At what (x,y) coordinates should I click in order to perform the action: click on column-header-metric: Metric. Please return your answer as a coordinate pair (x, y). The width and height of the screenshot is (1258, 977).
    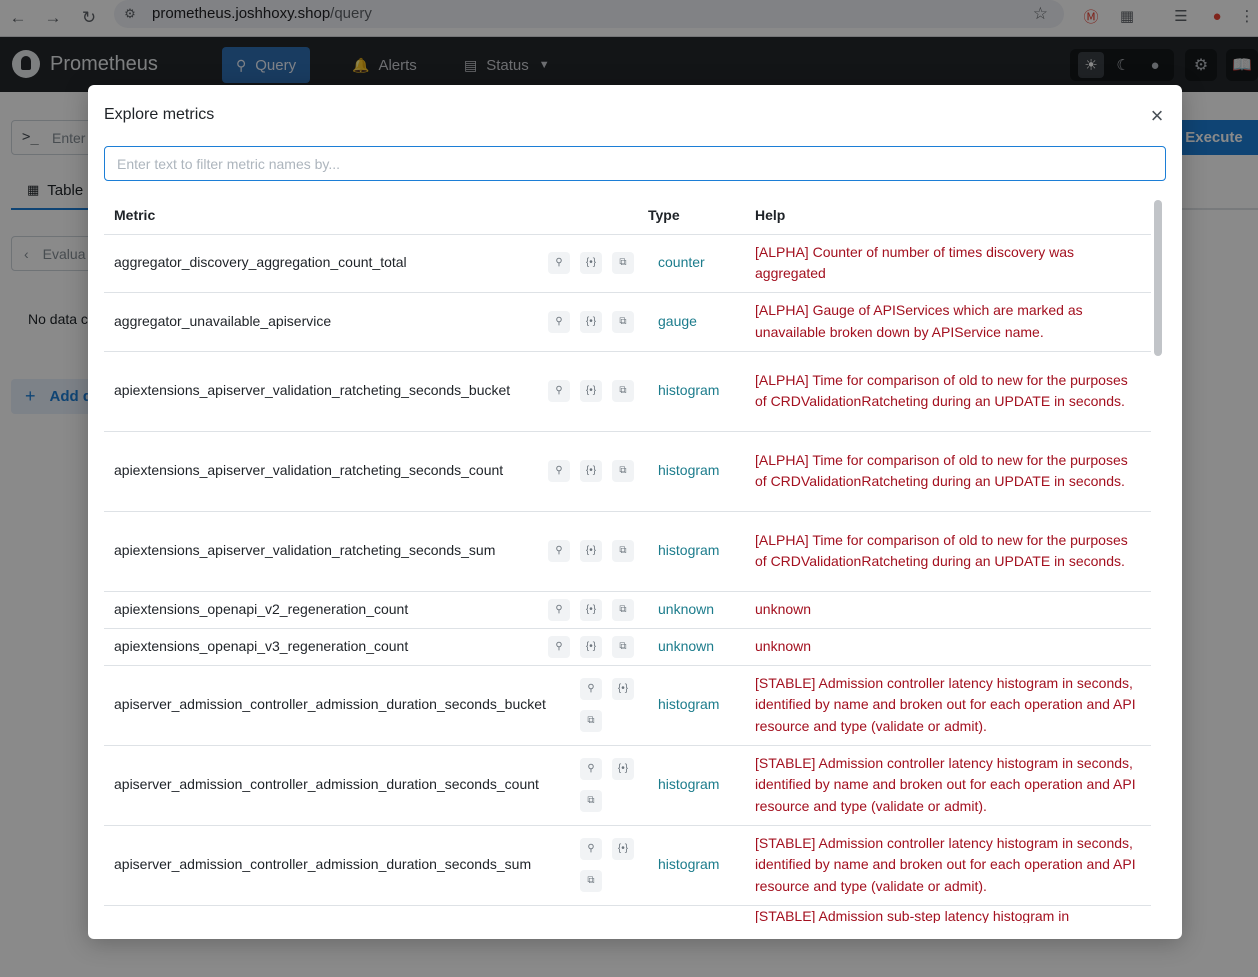
    Looking at the image, I should click on (374, 216).